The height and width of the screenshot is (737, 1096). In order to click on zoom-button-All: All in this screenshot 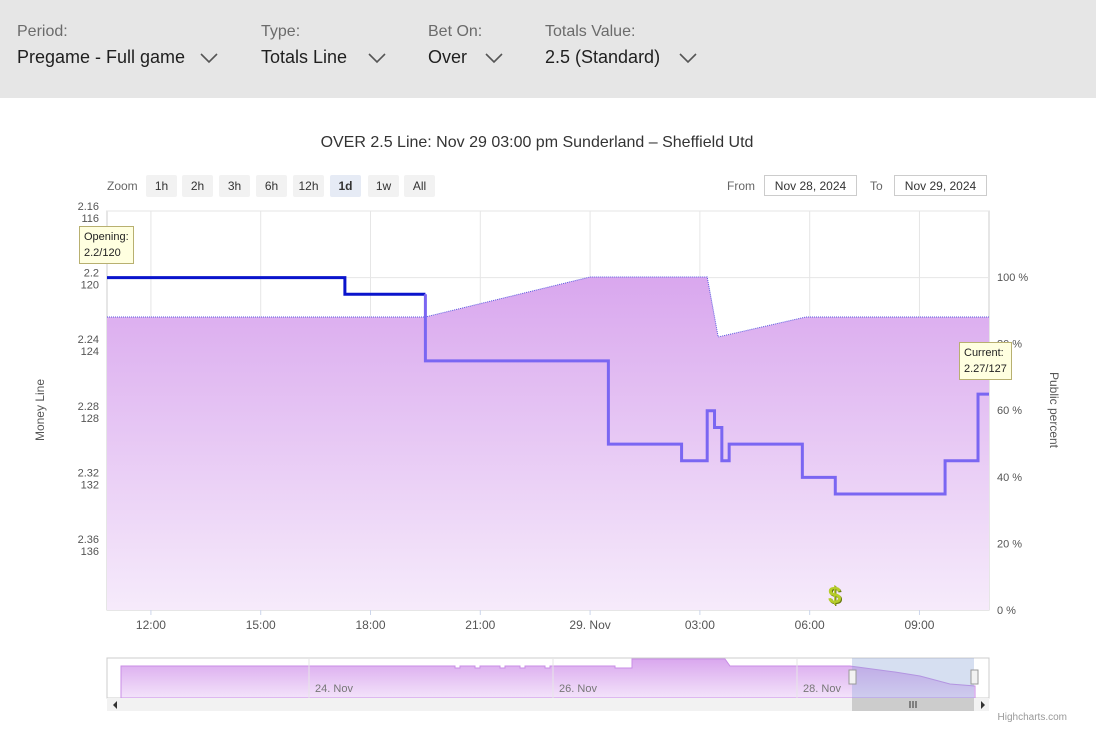, I will do `click(419, 186)`.